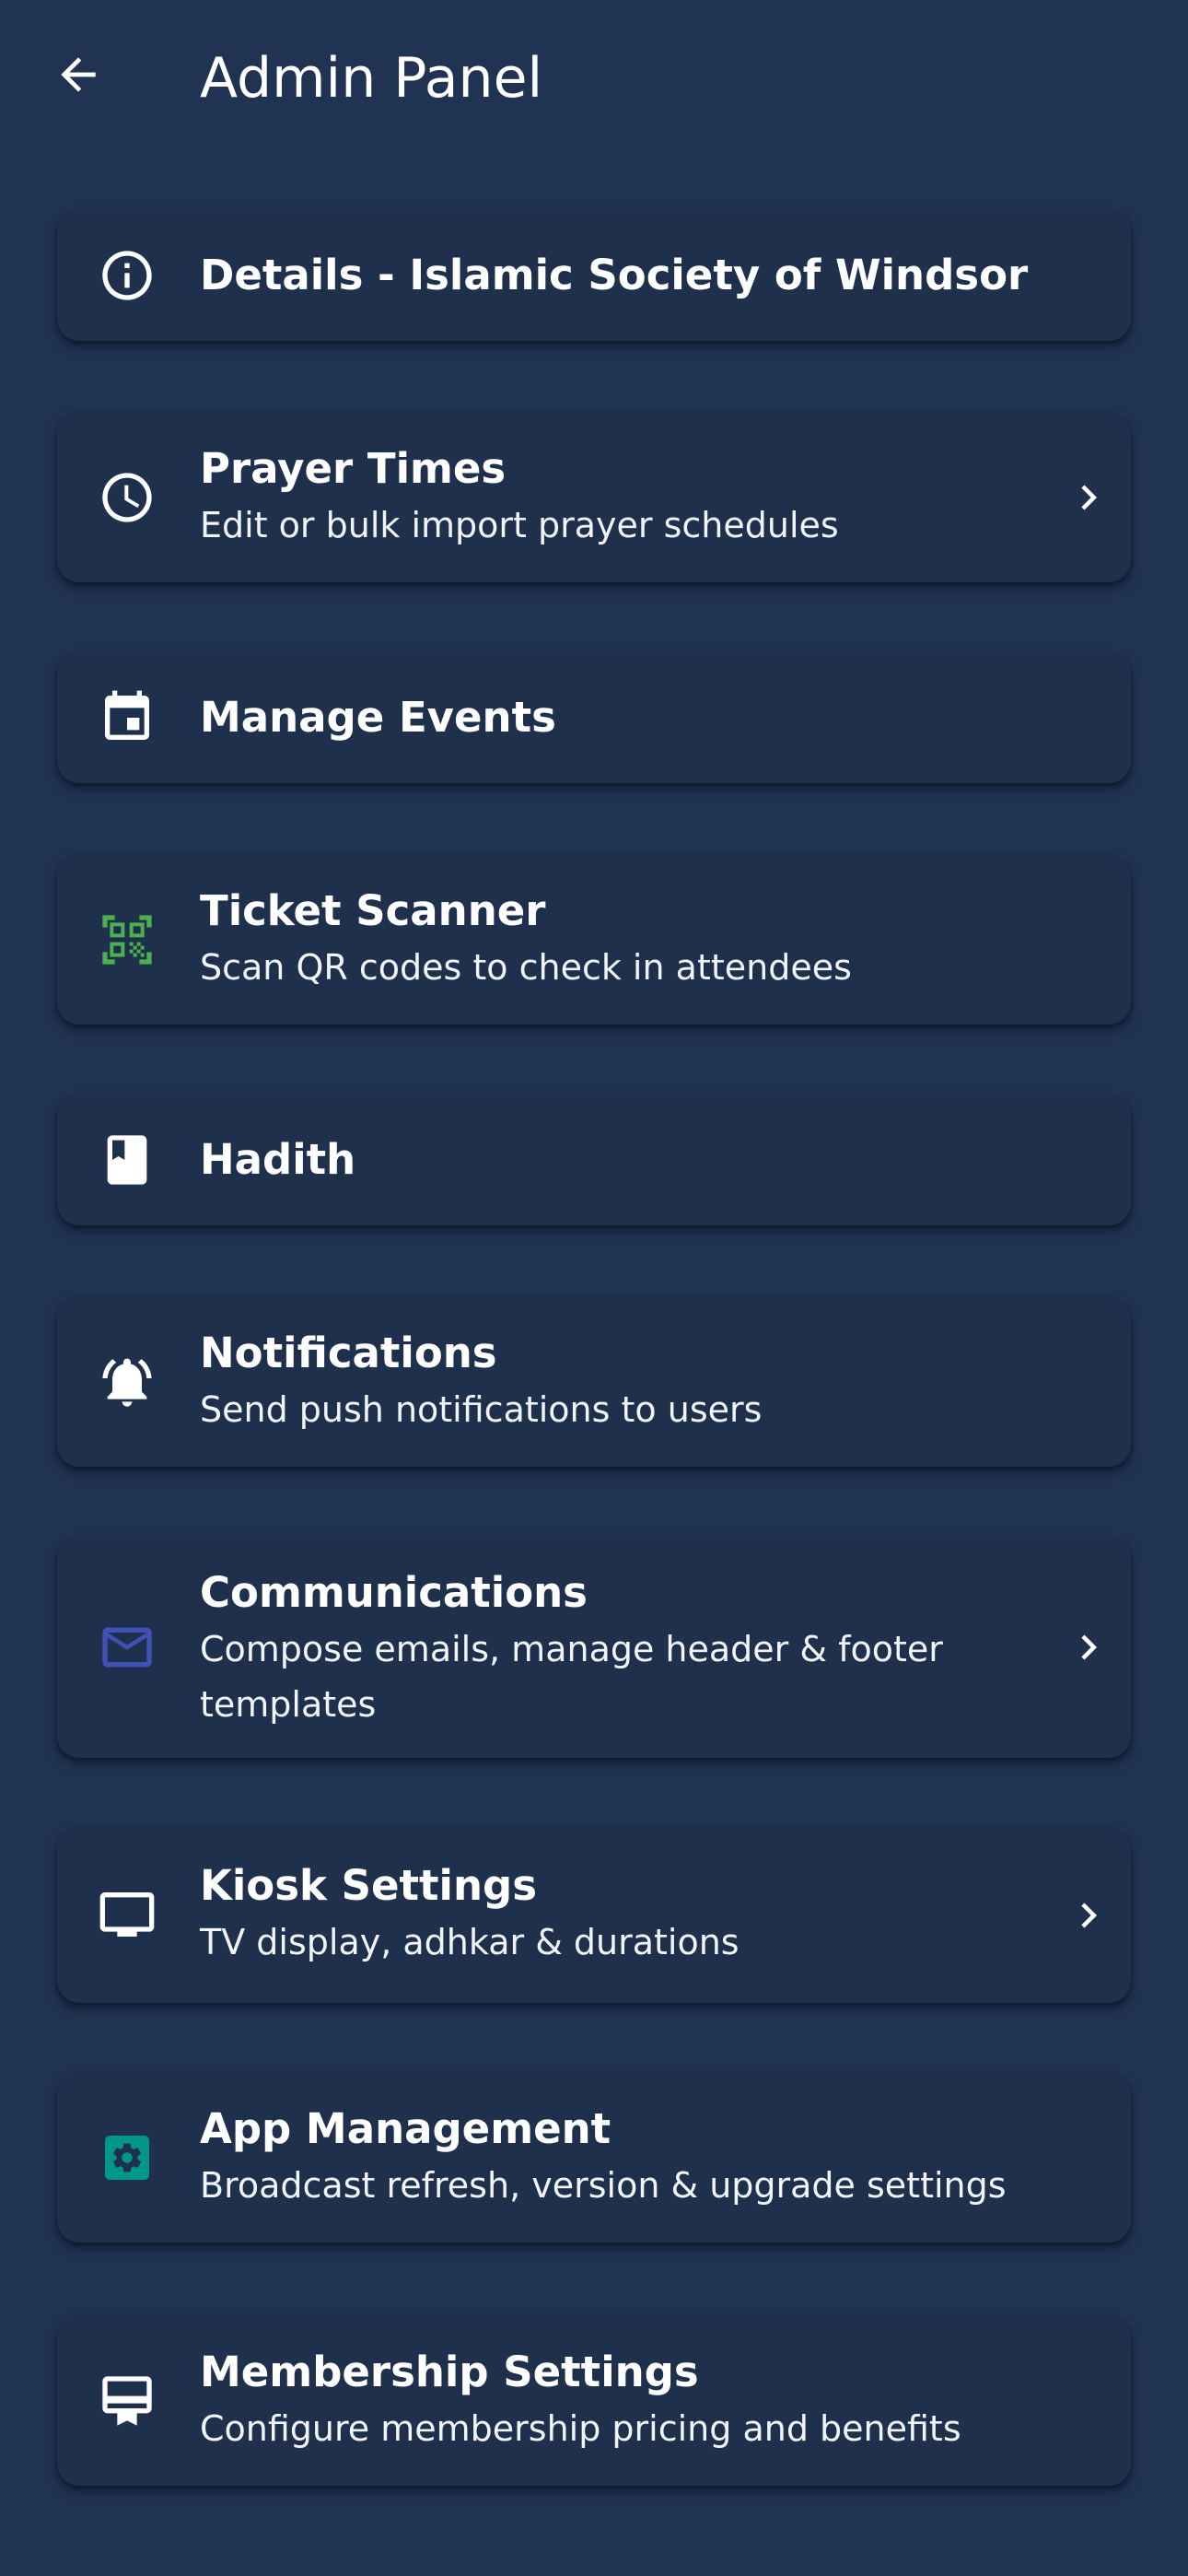  What do you see at coordinates (373, 910) in the screenshot?
I see `menu-item-title: Ticket Scanner` at bounding box center [373, 910].